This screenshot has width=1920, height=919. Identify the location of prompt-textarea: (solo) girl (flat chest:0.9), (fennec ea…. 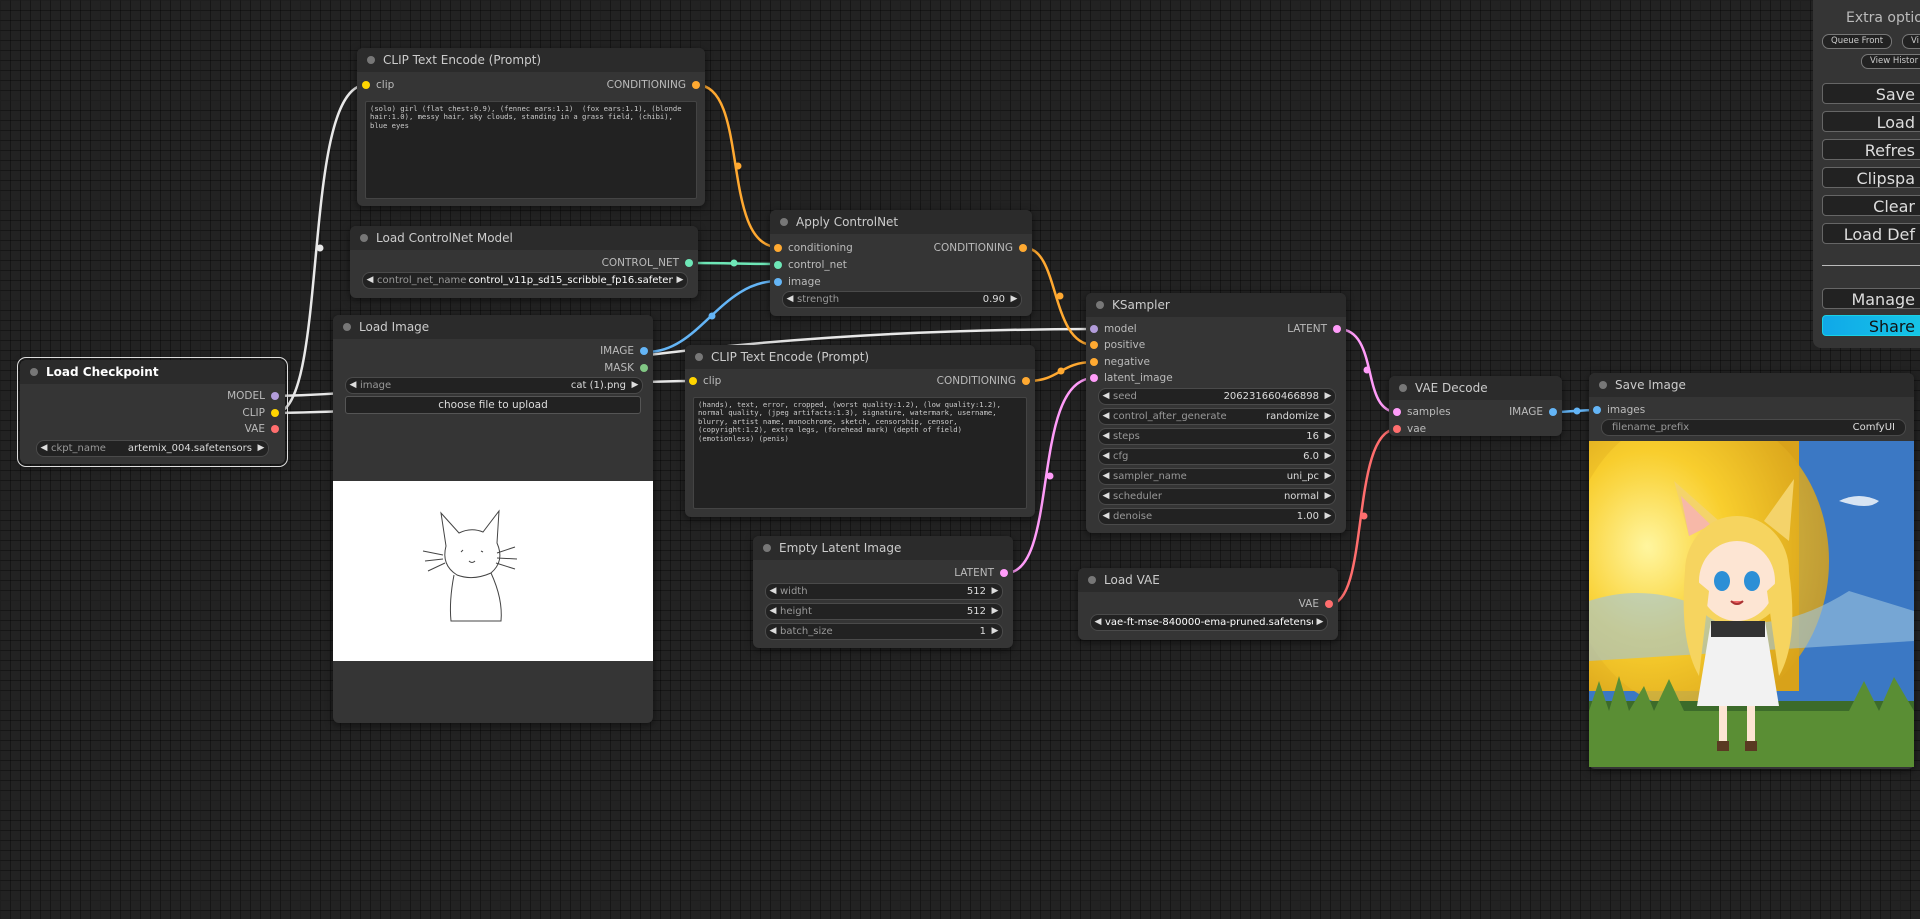
(531, 150).